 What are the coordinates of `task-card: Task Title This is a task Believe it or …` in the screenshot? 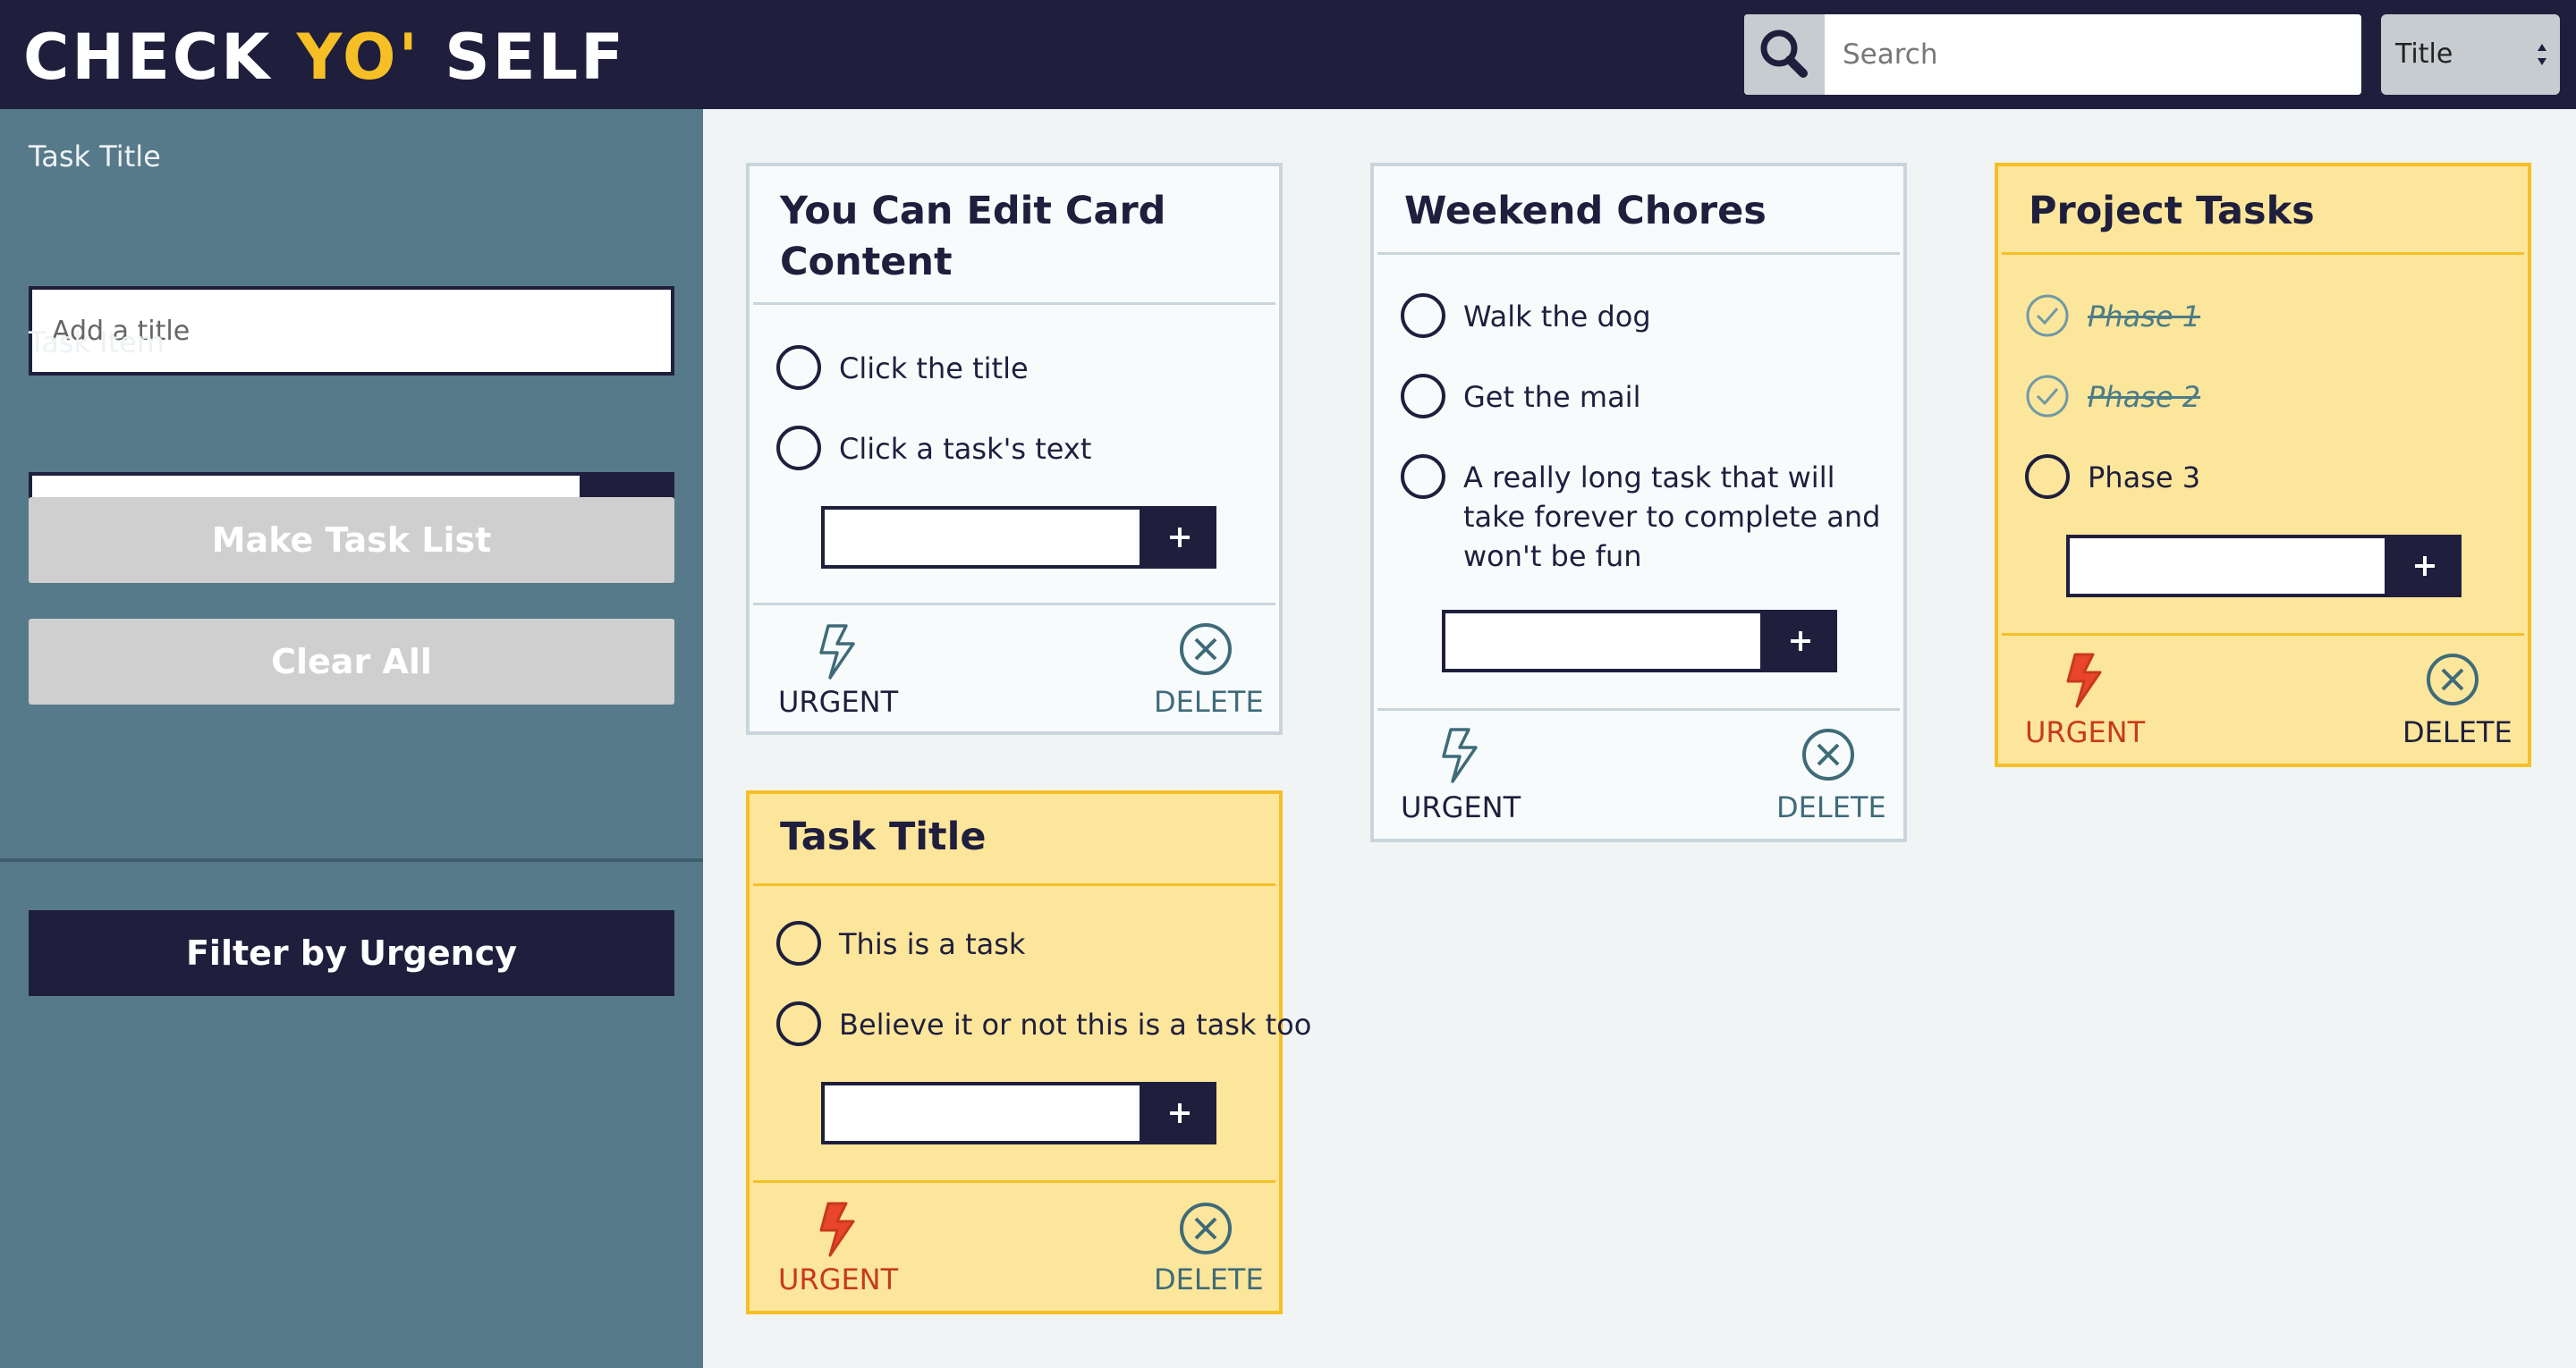 It's located at (1028, 1052).